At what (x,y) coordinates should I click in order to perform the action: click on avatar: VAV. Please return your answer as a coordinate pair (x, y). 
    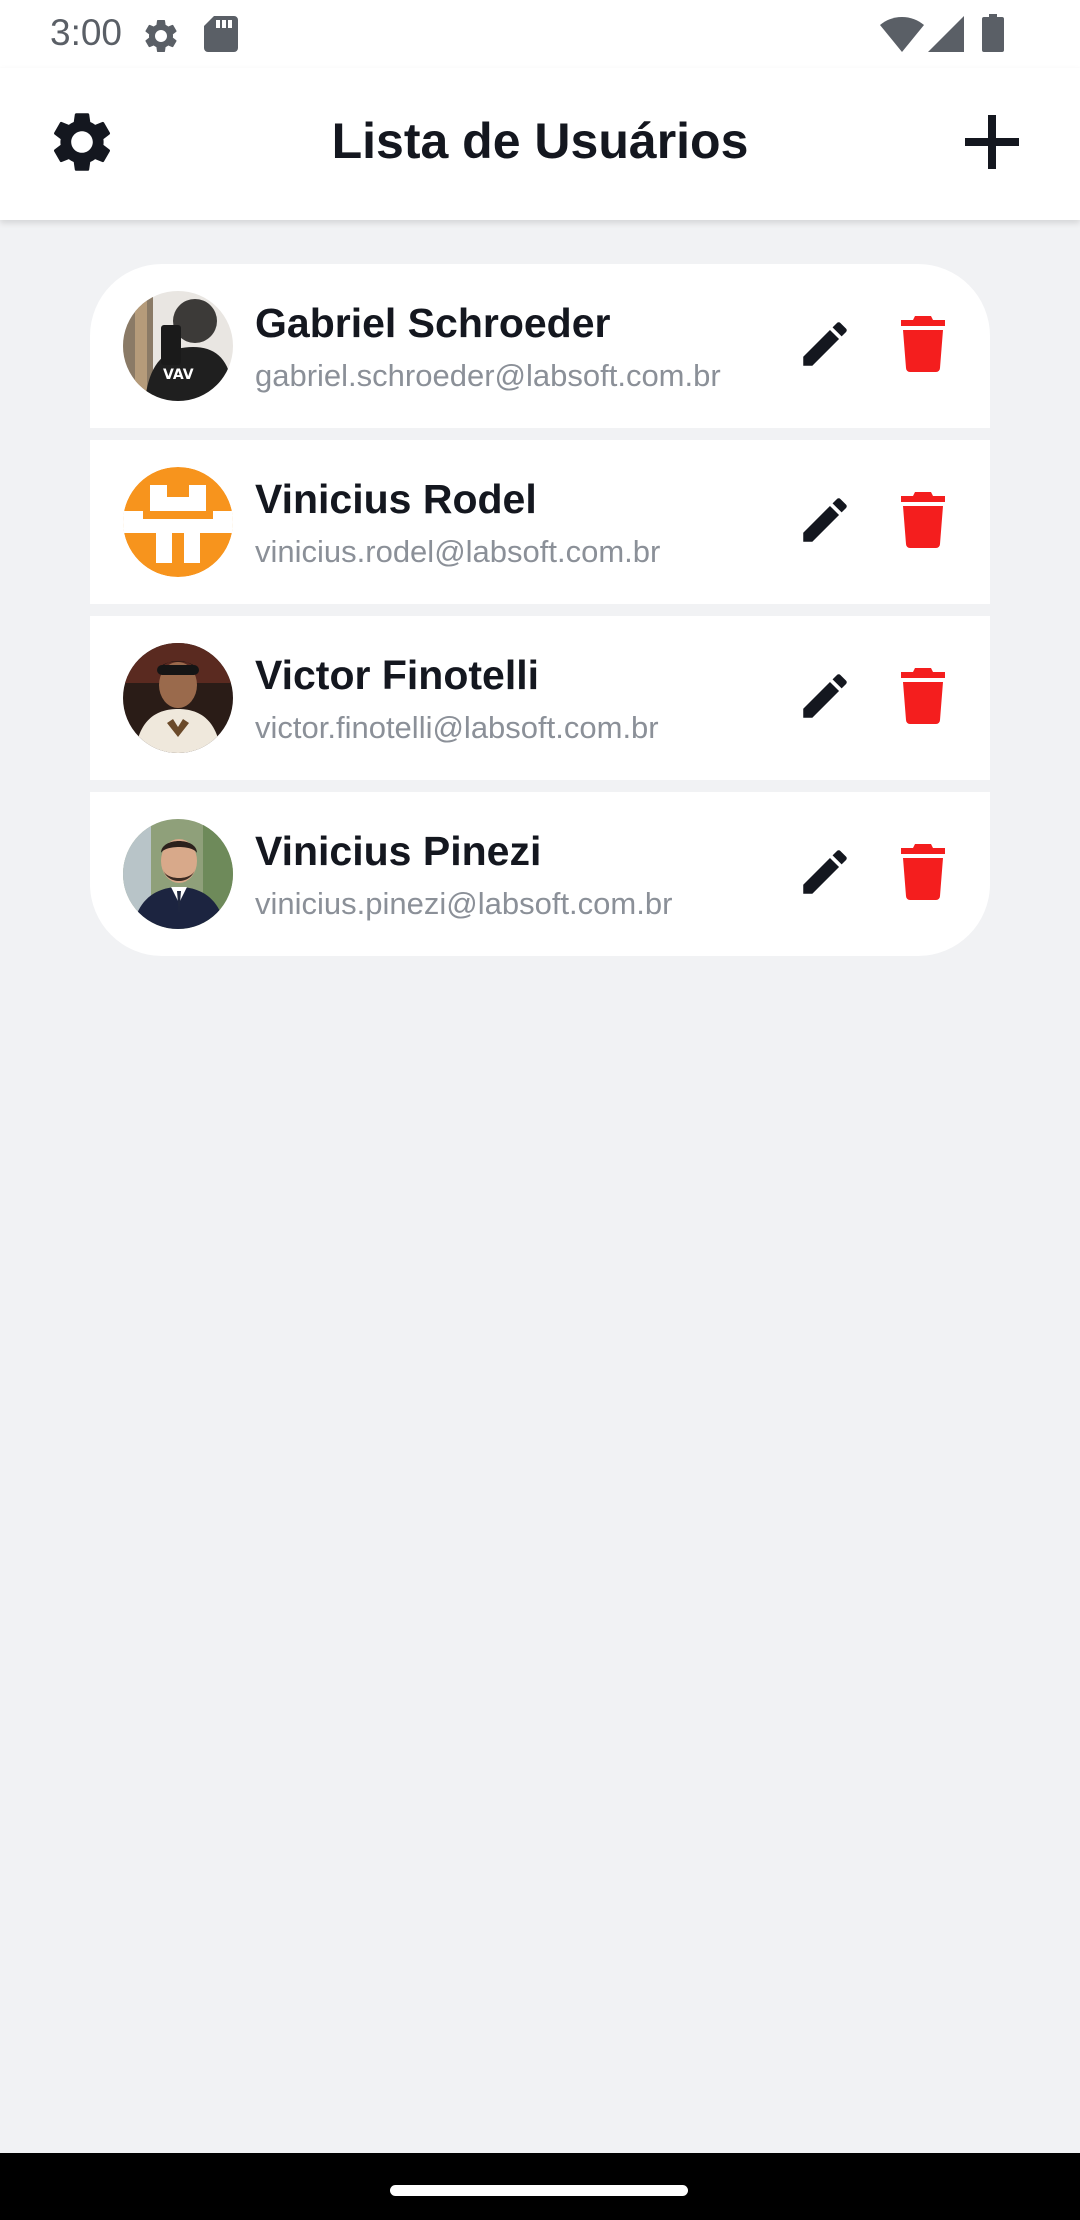
    Looking at the image, I should click on (178, 346).